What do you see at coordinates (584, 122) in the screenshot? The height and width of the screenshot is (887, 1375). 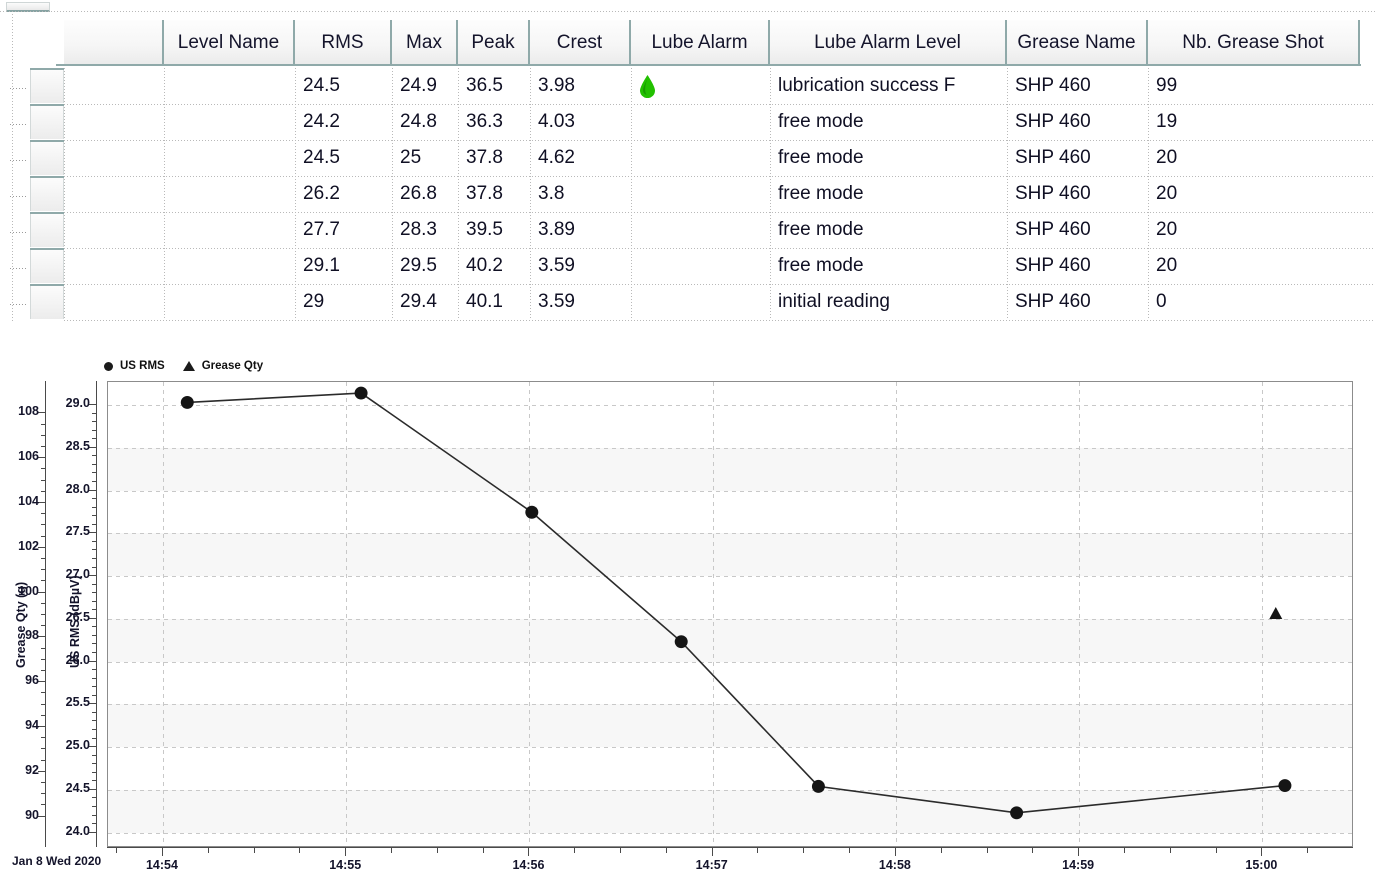 I see `cell-crest: 4.03` at bounding box center [584, 122].